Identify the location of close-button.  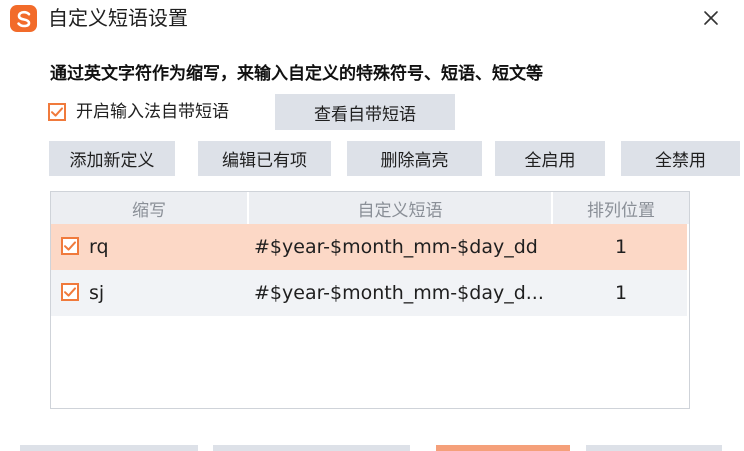
(711, 18).